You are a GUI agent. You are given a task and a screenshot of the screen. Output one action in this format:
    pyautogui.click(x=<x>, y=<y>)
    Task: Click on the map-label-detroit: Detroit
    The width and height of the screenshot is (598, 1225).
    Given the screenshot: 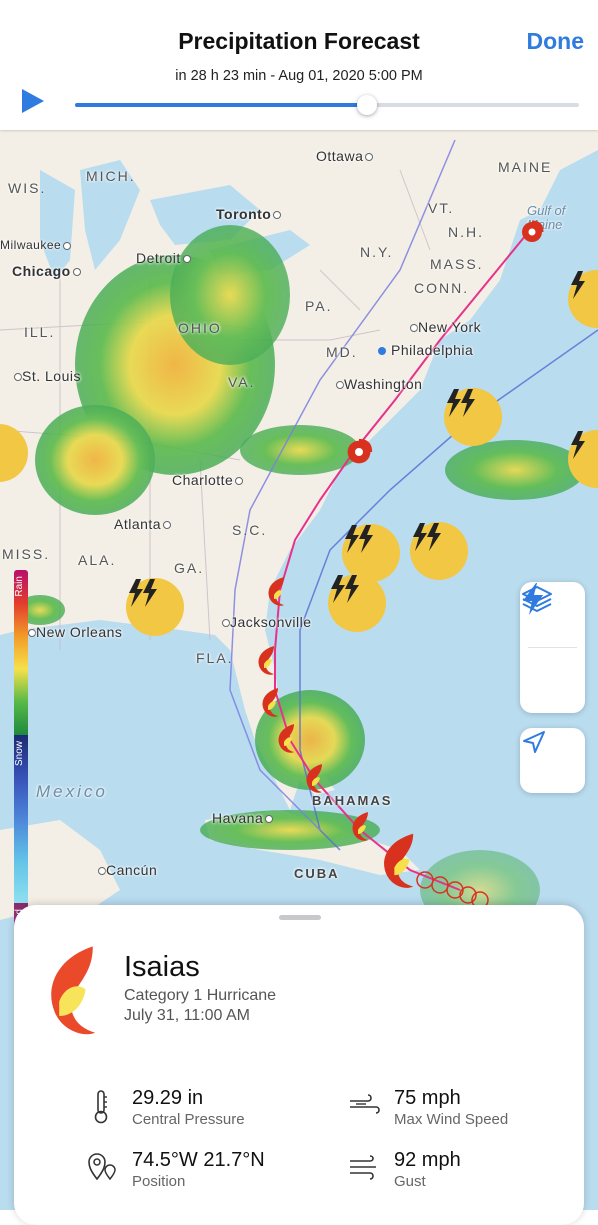 What is the action you would take?
    pyautogui.click(x=163, y=258)
    